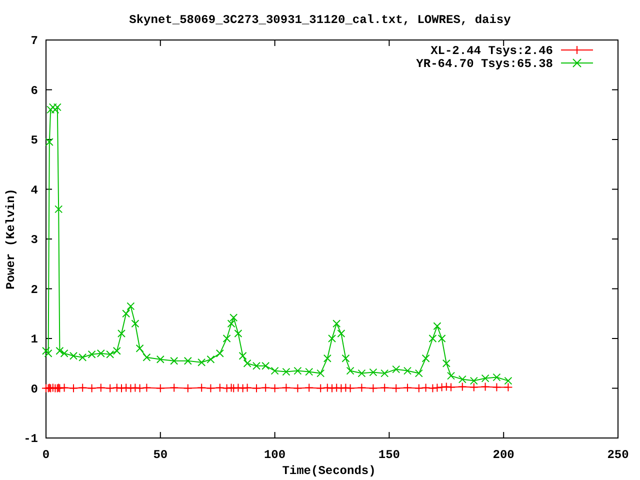 This screenshot has width=640, height=480. What do you see at coordinates (31, 439) in the screenshot?
I see `y-tick-label: -1` at bounding box center [31, 439].